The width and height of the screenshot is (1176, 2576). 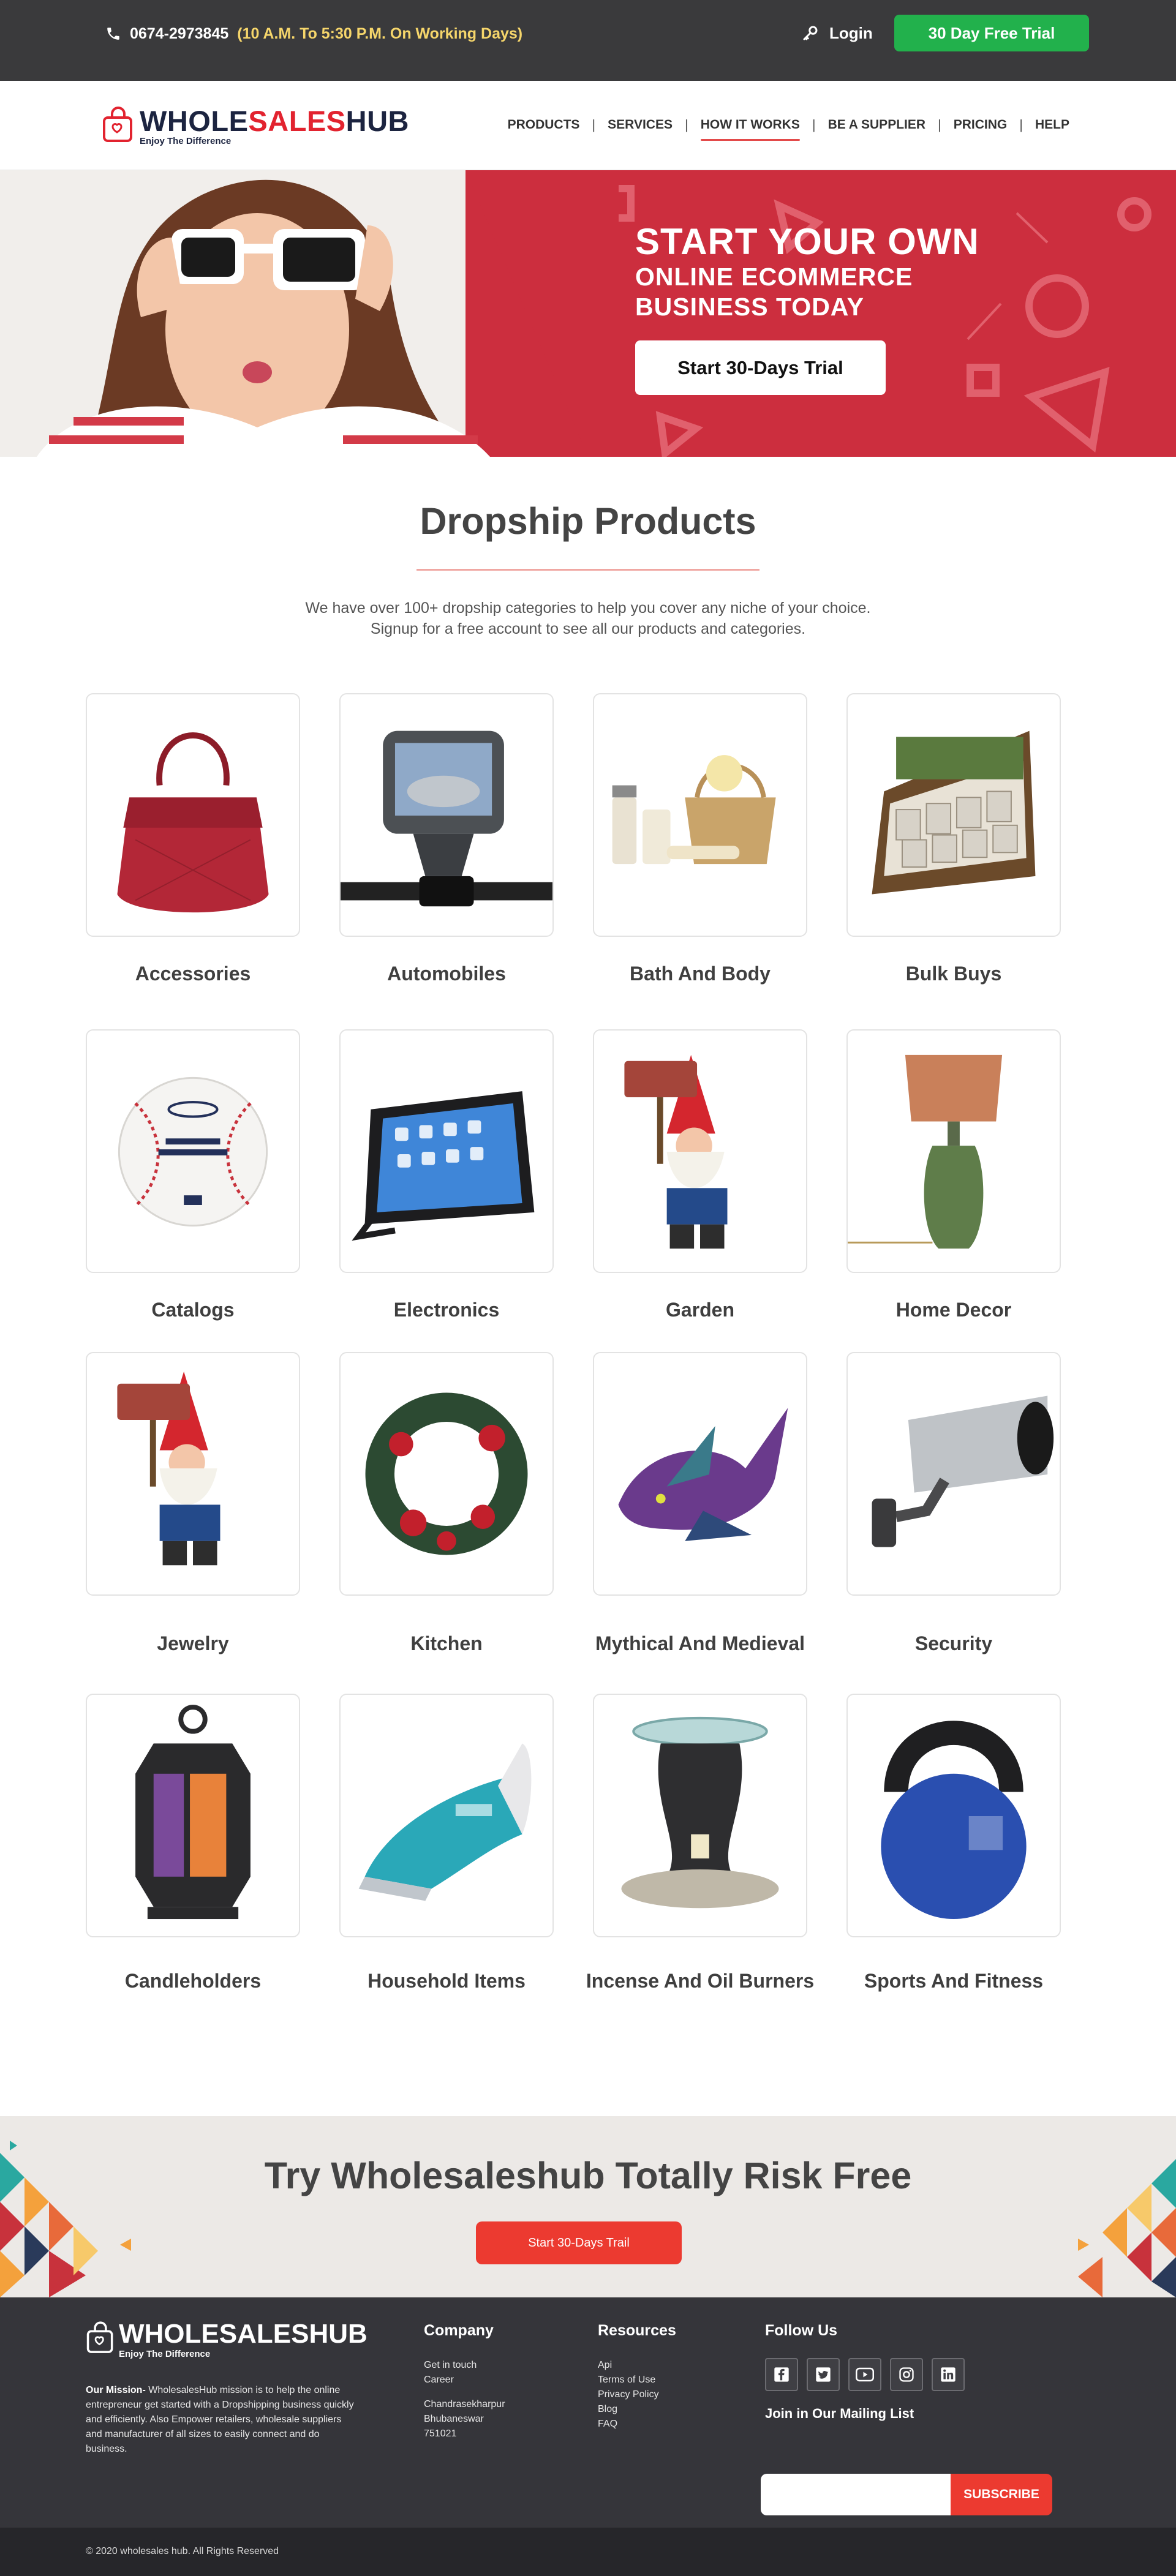 I want to click on category-label: Catalogs, so click(x=193, y=1310).